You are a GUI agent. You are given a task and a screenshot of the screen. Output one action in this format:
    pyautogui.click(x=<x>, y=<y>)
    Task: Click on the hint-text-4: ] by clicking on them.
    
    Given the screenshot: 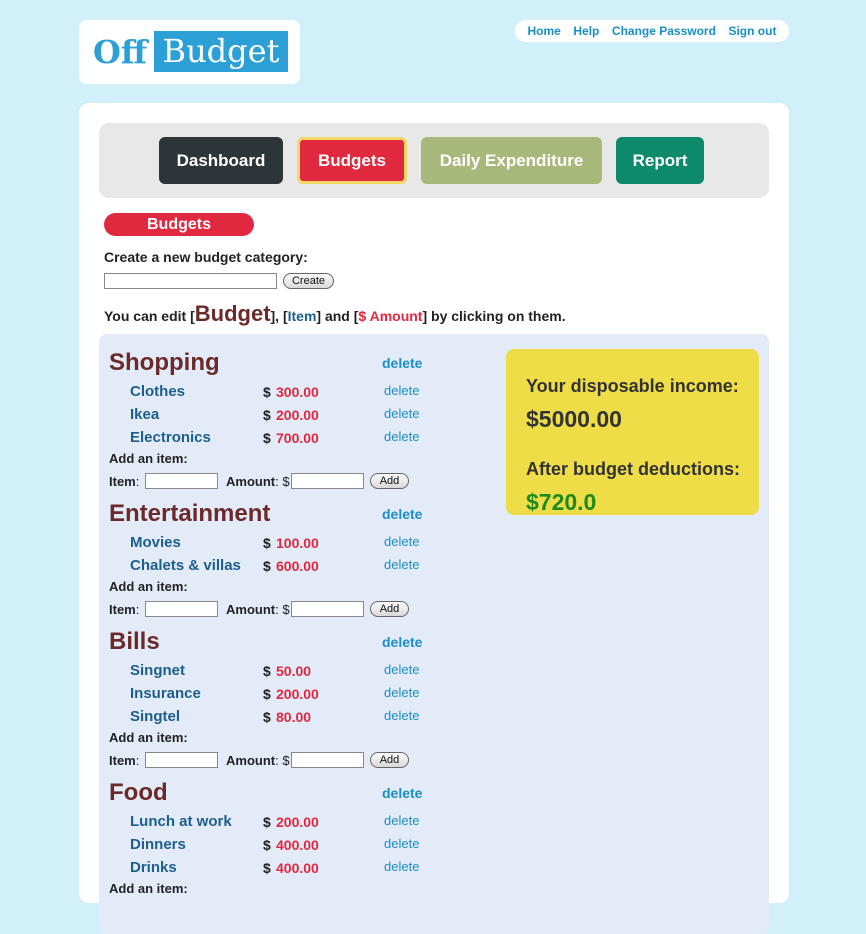 What is the action you would take?
    pyautogui.click(x=494, y=316)
    